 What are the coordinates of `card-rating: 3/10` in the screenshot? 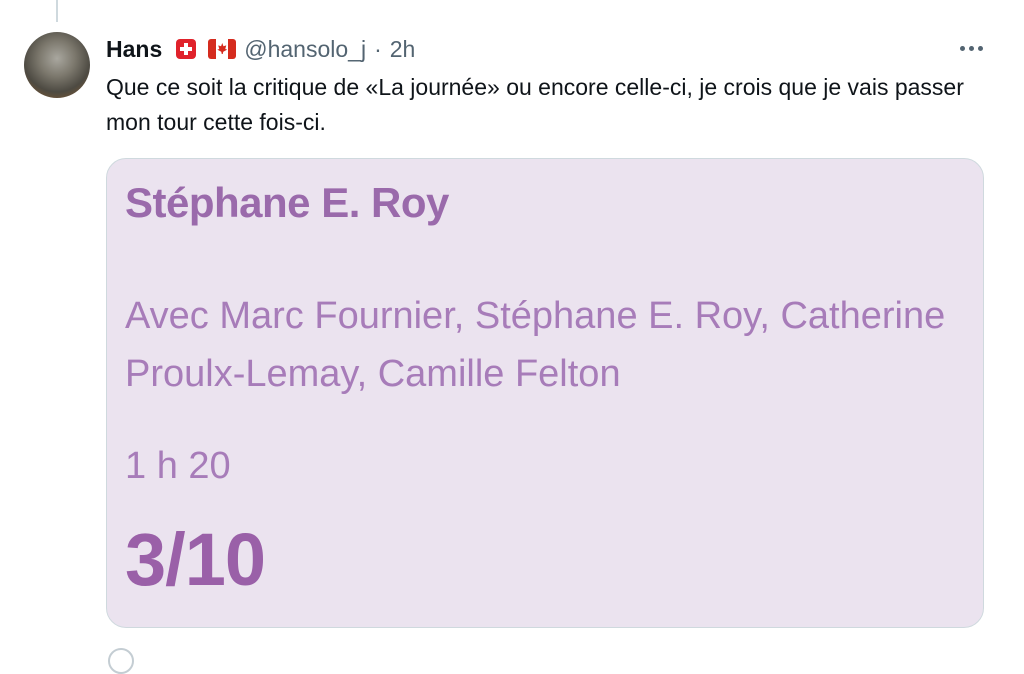 It's located at (195, 559).